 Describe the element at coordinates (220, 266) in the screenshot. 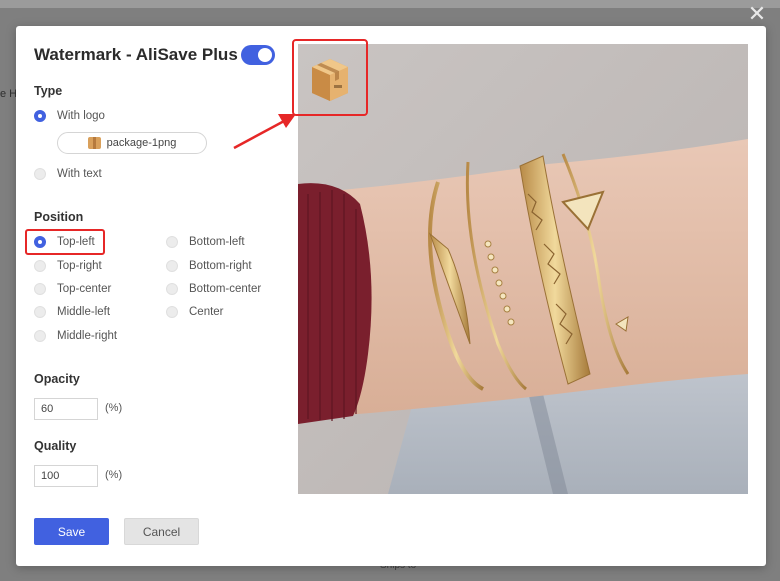

I see `position-bottom-right-label: Bottom-right` at that location.